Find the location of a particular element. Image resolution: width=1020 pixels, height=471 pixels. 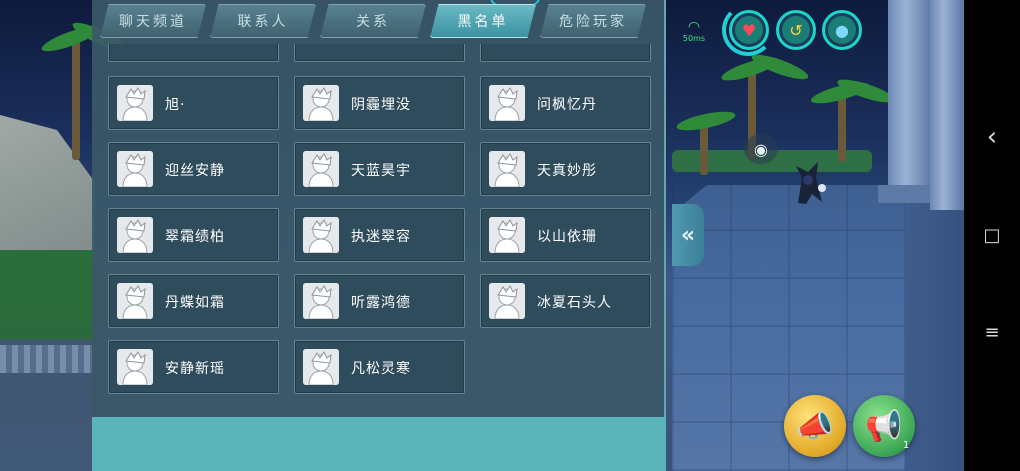

blacklist-card: 凡松灵寒 is located at coordinates (379, 367).